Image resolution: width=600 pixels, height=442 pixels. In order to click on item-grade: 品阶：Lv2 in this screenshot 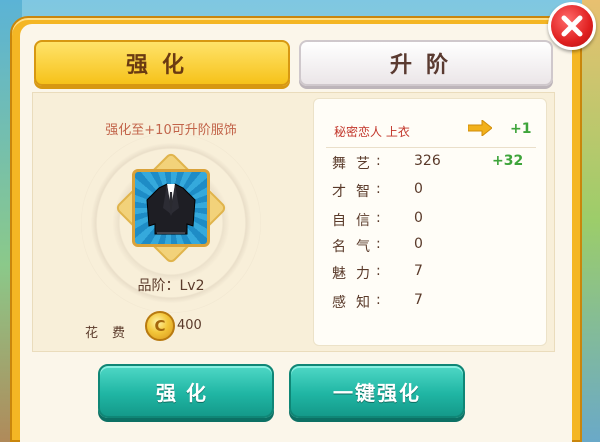, I will do `click(171, 286)`.